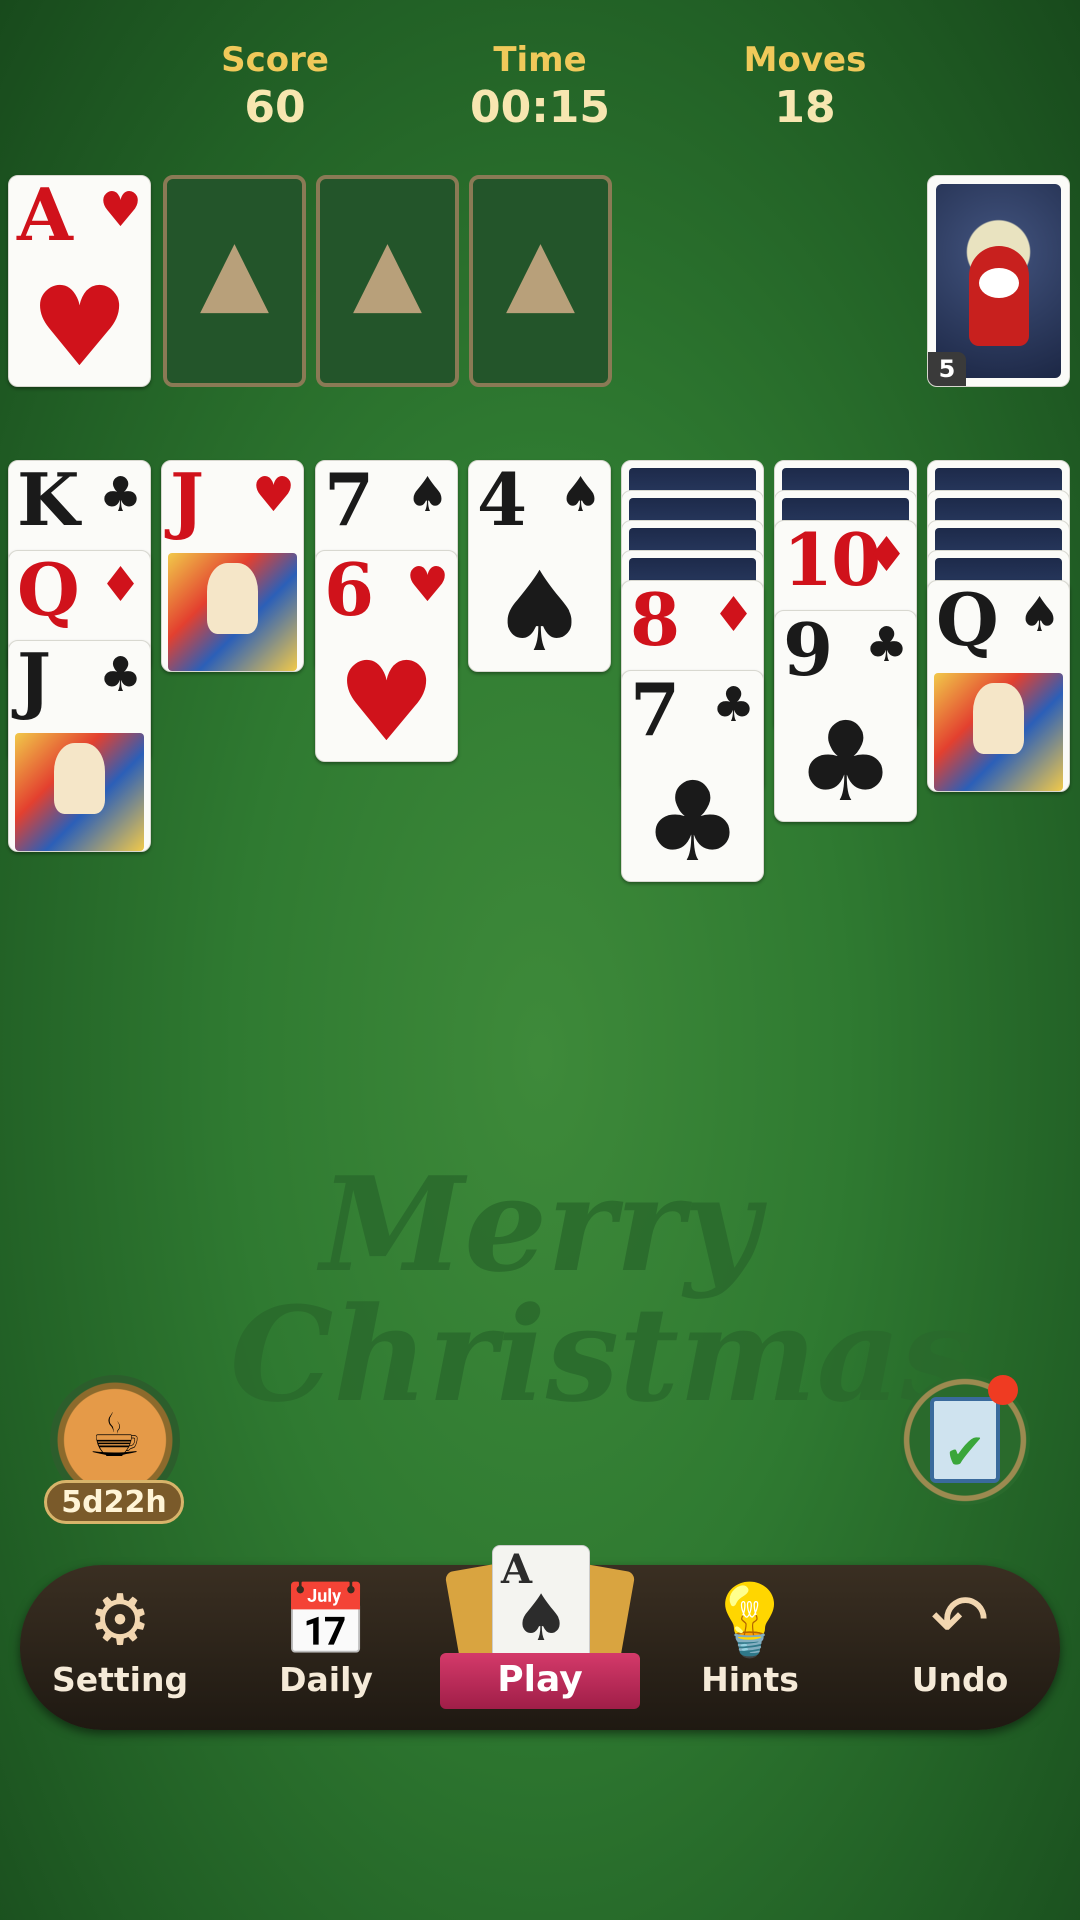  Describe the element at coordinates (960, 1620) in the screenshot. I see `undo-arrow-icon: ↶` at that location.